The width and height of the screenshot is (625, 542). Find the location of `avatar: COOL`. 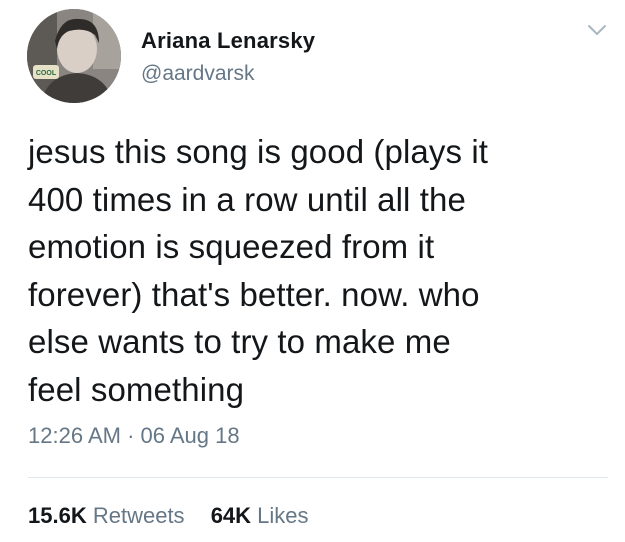

avatar: COOL is located at coordinates (74, 56).